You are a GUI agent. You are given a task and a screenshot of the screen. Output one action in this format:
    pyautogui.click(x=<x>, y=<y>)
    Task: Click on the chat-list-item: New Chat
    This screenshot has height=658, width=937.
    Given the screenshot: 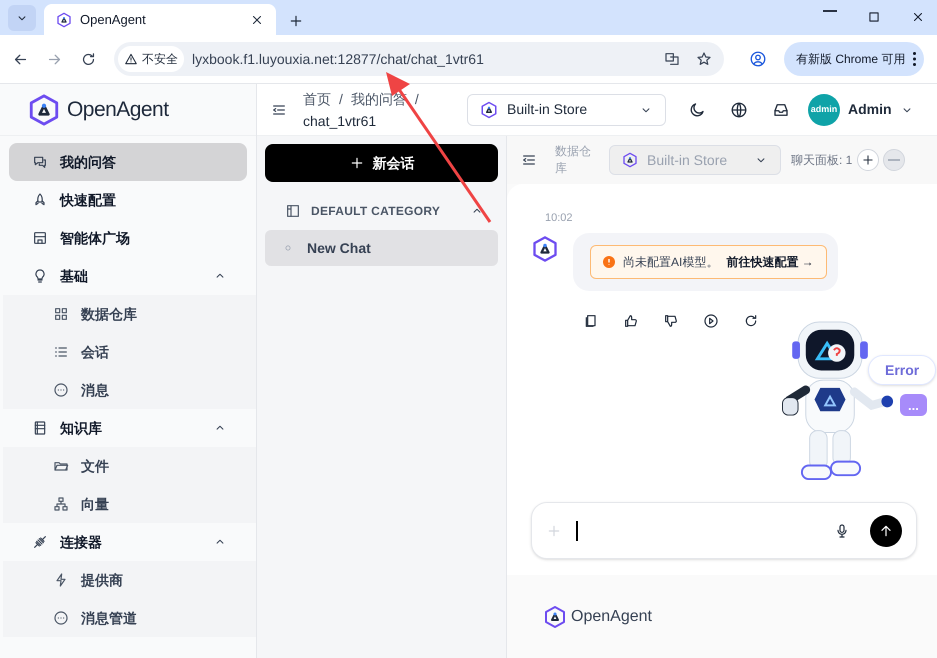 What is the action you would take?
    pyautogui.click(x=381, y=248)
    